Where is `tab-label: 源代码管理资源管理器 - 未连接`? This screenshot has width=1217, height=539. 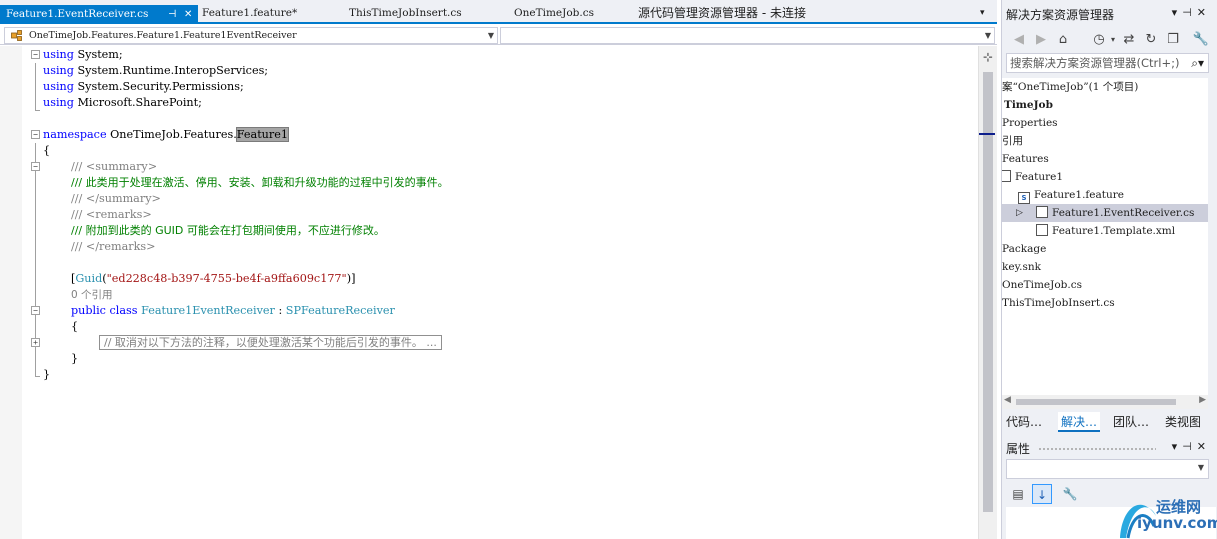
tab-label: 源代码管理资源管理器 - 未连接 is located at coordinates (722, 13).